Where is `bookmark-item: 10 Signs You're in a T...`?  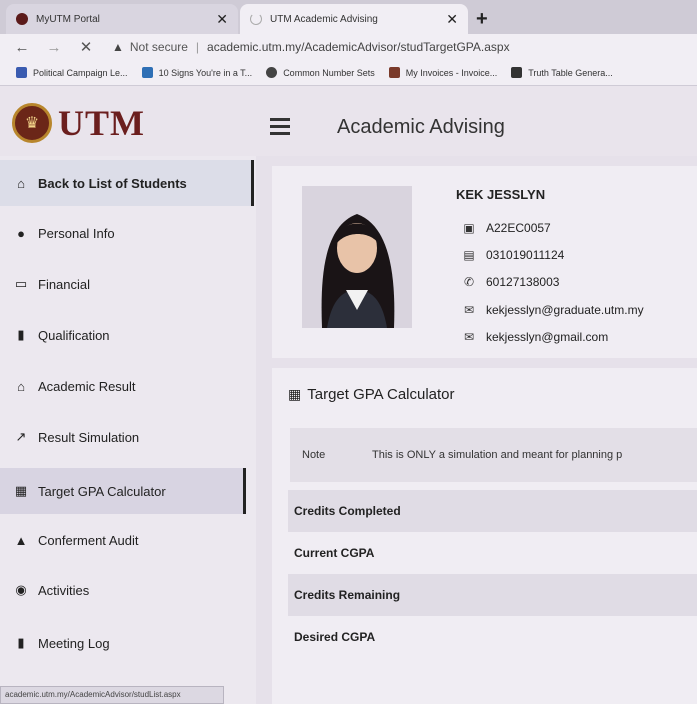 bookmark-item: 10 Signs You're in a T... is located at coordinates (197, 72).